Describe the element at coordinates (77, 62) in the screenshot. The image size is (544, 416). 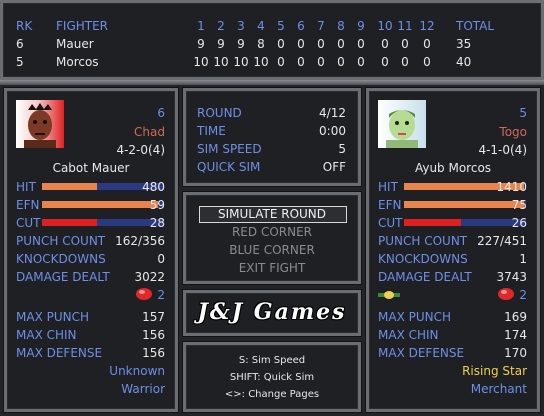
I see `row2-name: Morcos` at that location.